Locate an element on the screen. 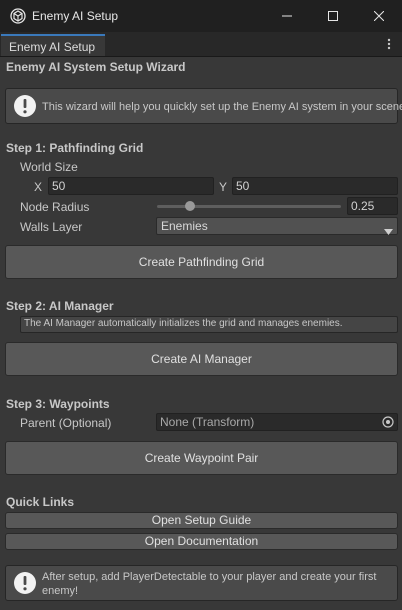 The width and height of the screenshot is (402, 610). minimize-icon is located at coordinates (287, 16).